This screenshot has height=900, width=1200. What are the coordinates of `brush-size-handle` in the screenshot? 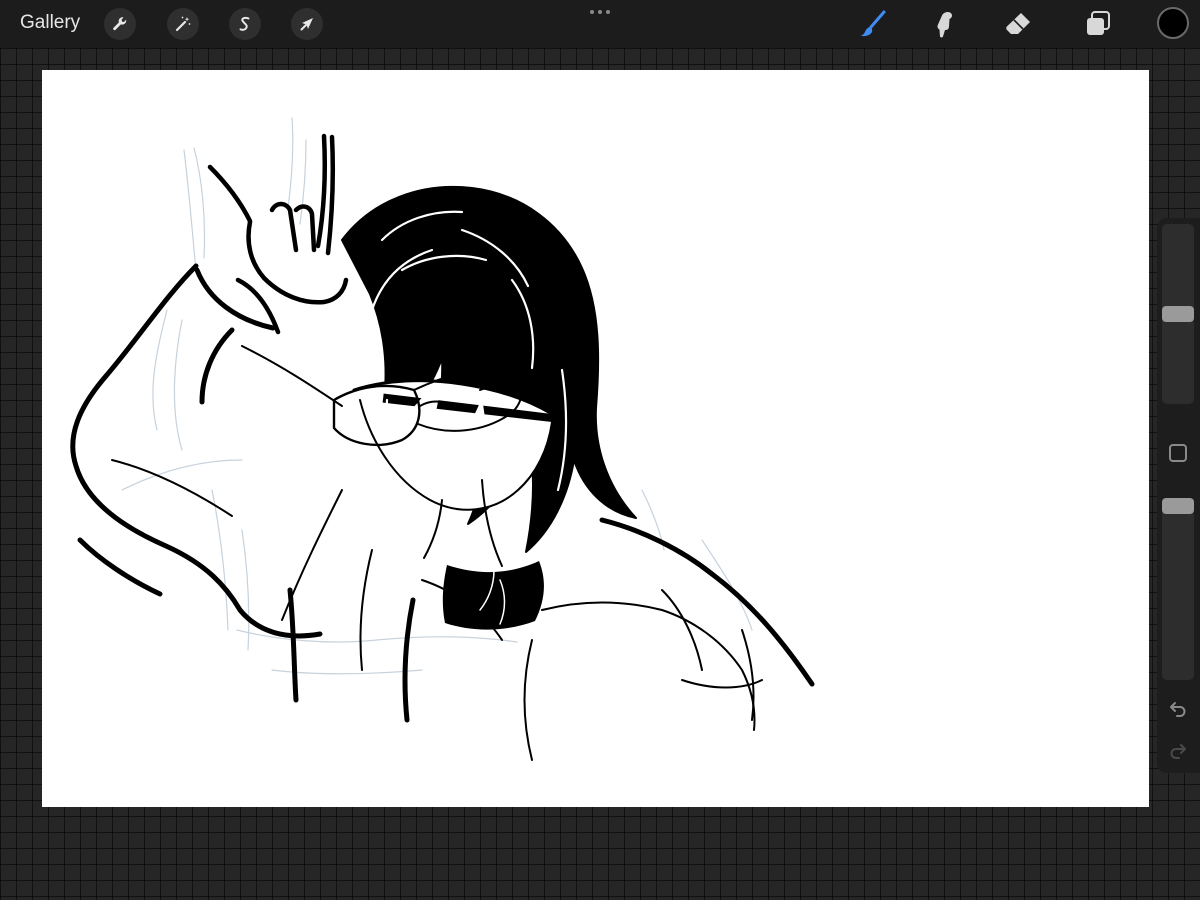 It's located at (1178, 314).